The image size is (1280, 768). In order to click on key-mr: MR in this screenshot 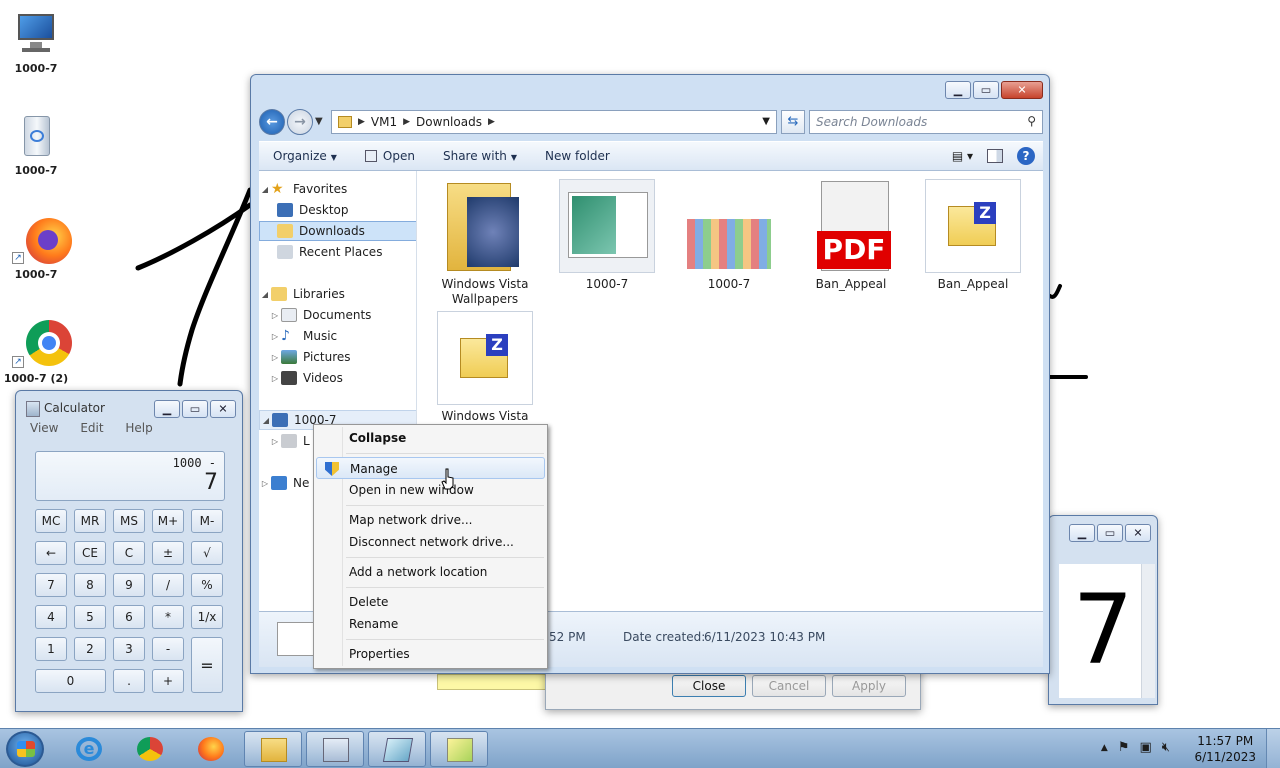, I will do `click(90, 521)`.